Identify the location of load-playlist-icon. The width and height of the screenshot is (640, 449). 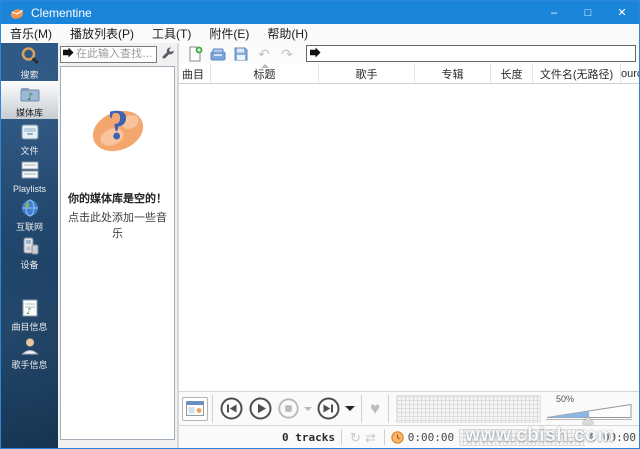
(218, 54).